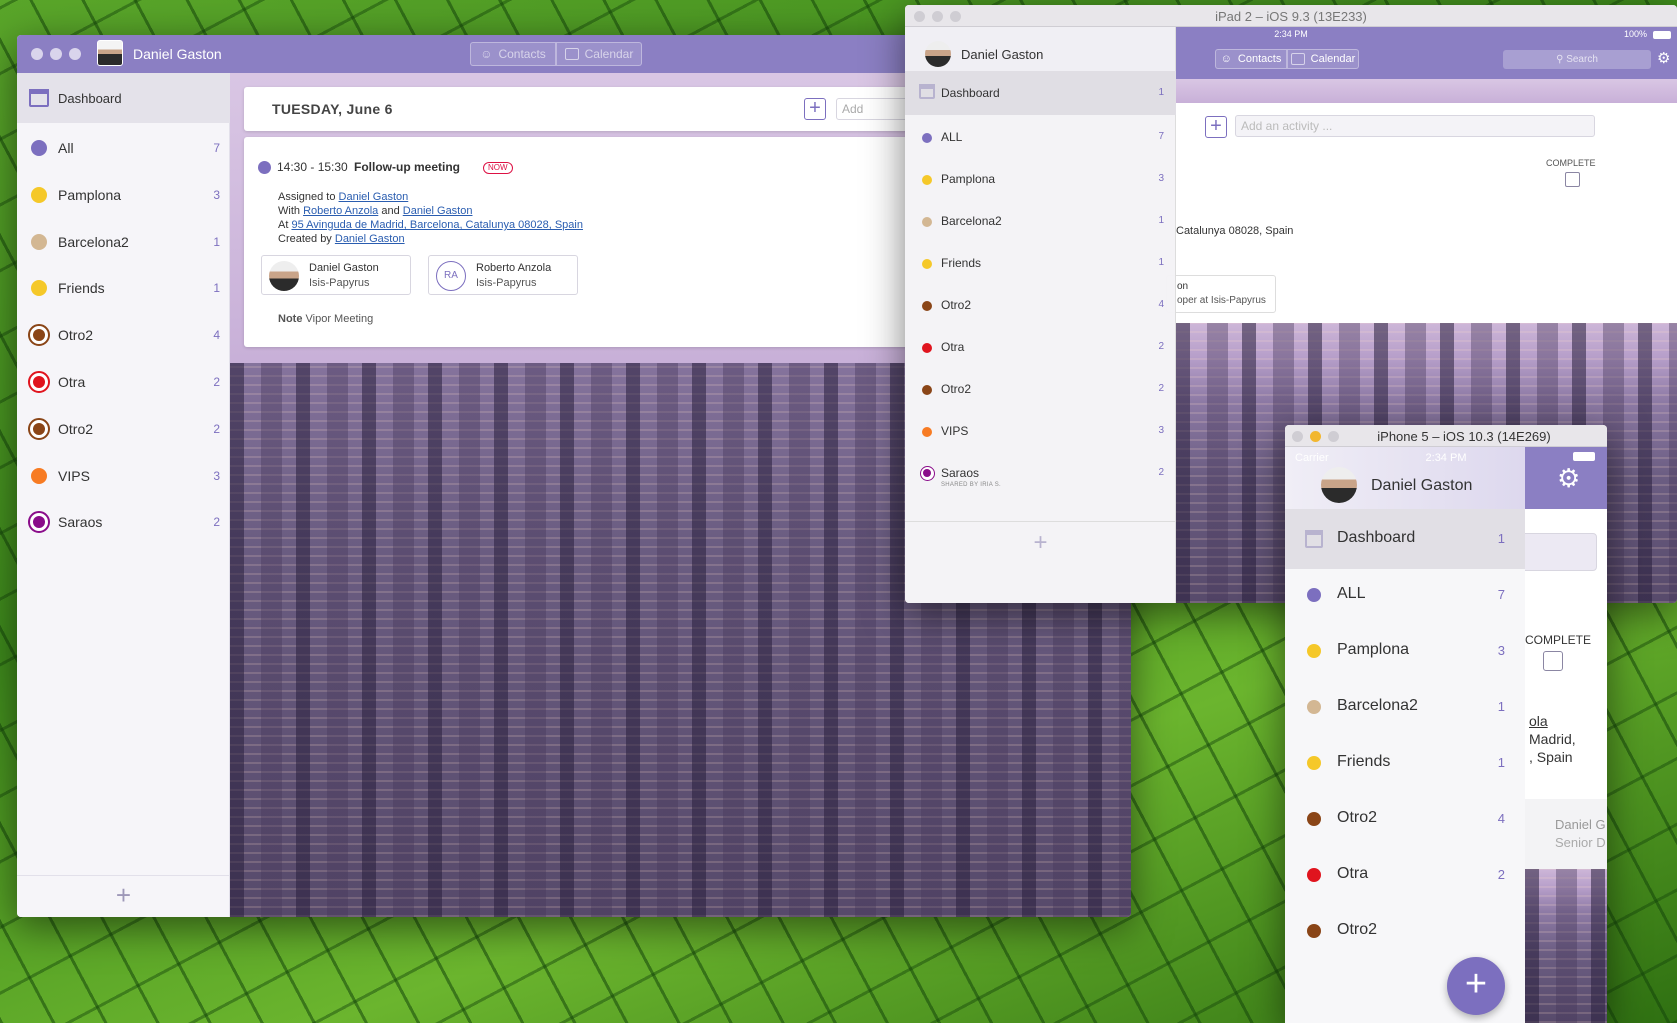 The height and width of the screenshot is (1023, 1677). What do you see at coordinates (1557, 552) in the screenshot?
I see `add-activity-input` at bounding box center [1557, 552].